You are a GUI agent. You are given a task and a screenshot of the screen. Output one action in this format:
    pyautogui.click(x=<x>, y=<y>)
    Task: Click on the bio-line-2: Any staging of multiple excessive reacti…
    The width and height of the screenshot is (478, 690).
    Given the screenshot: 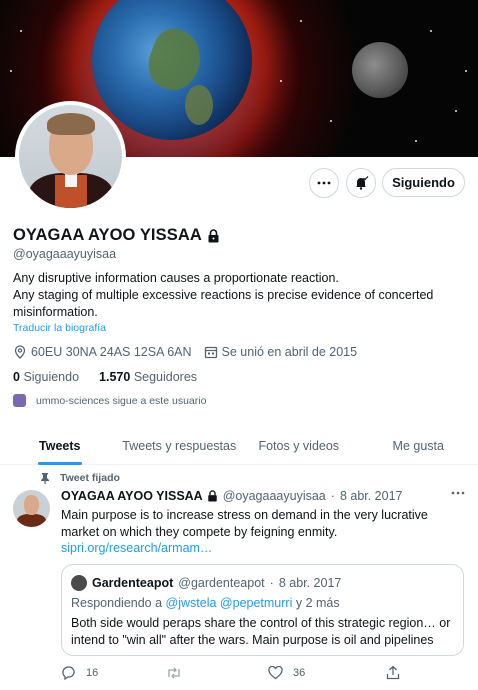 What is the action you would take?
    pyautogui.click(x=223, y=303)
    